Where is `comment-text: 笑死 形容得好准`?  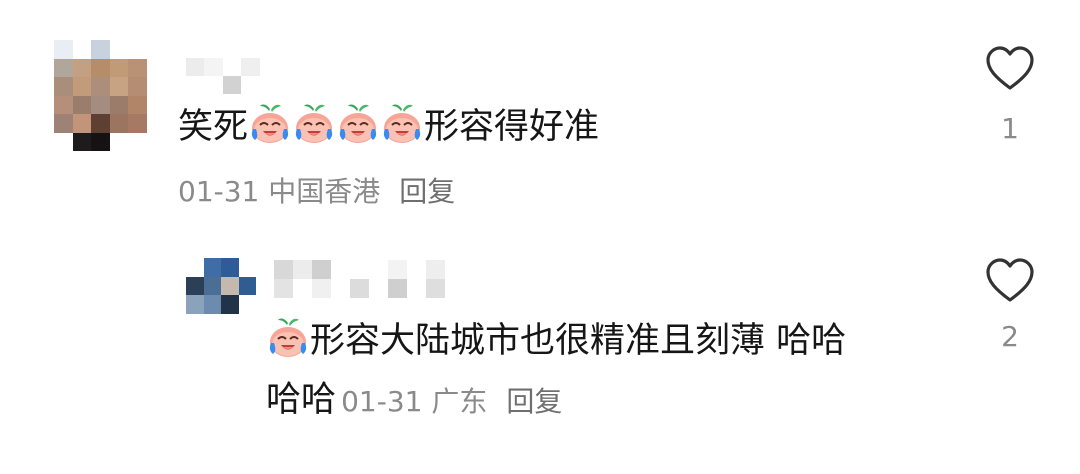
comment-text: 笑死 形容得好准 is located at coordinates (388, 126).